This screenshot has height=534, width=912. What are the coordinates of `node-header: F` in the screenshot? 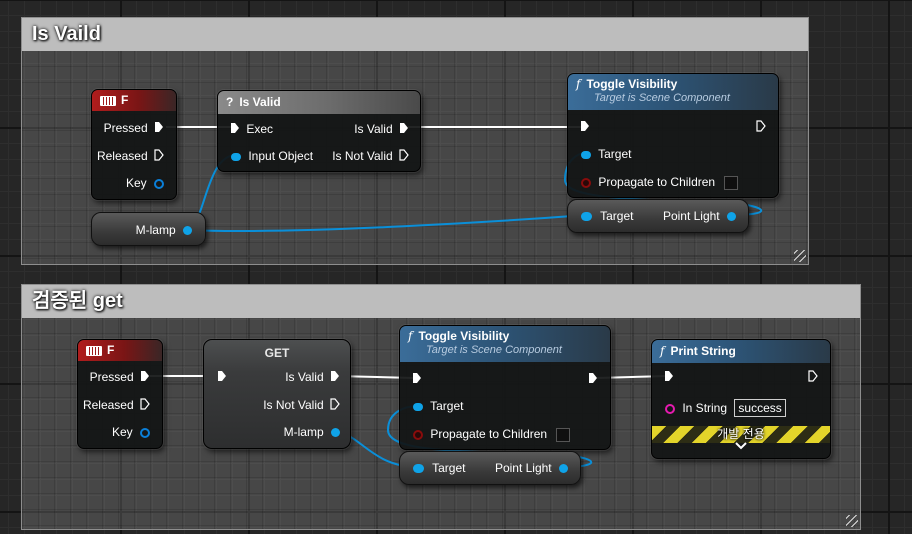 It's located at (120, 350).